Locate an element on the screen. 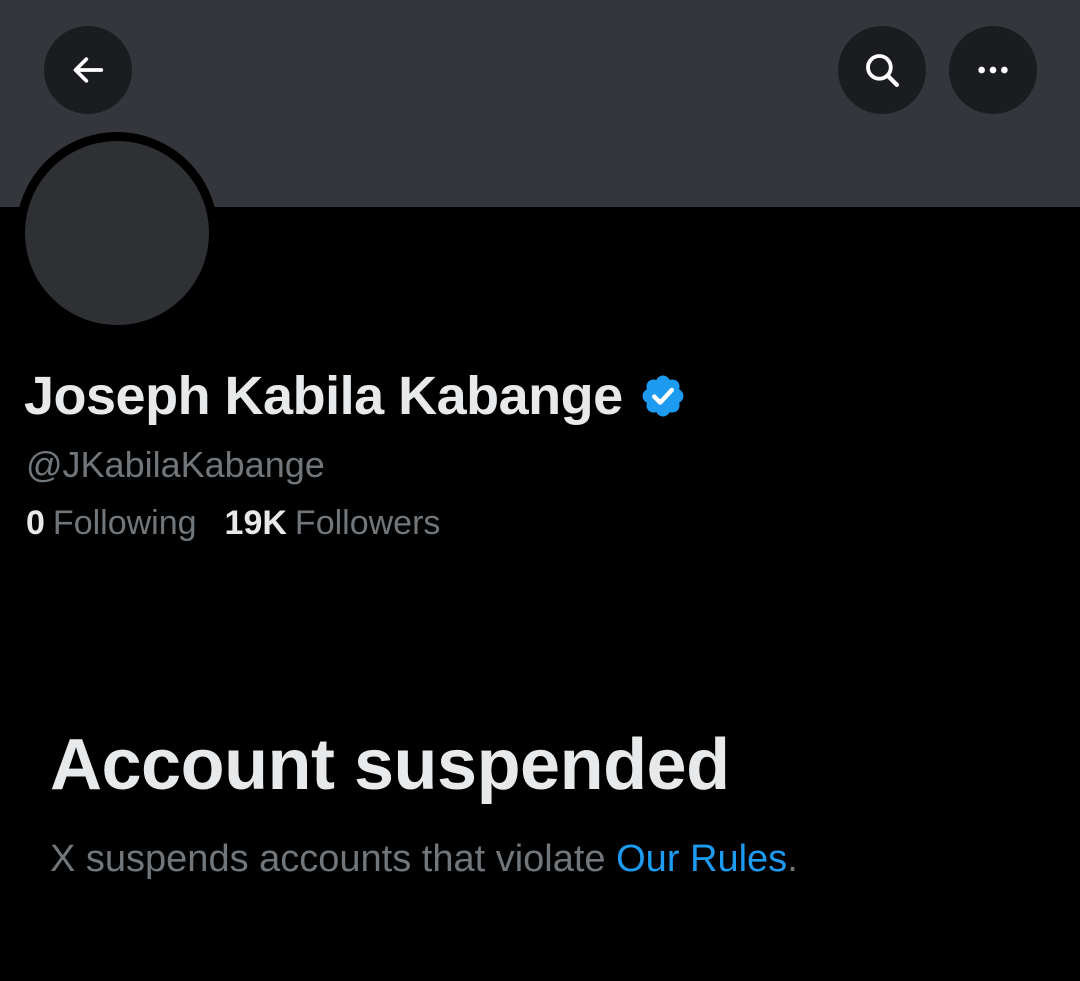 The width and height of the screenshot is (1080, 981). avatar is located at coordinates (117, 233).